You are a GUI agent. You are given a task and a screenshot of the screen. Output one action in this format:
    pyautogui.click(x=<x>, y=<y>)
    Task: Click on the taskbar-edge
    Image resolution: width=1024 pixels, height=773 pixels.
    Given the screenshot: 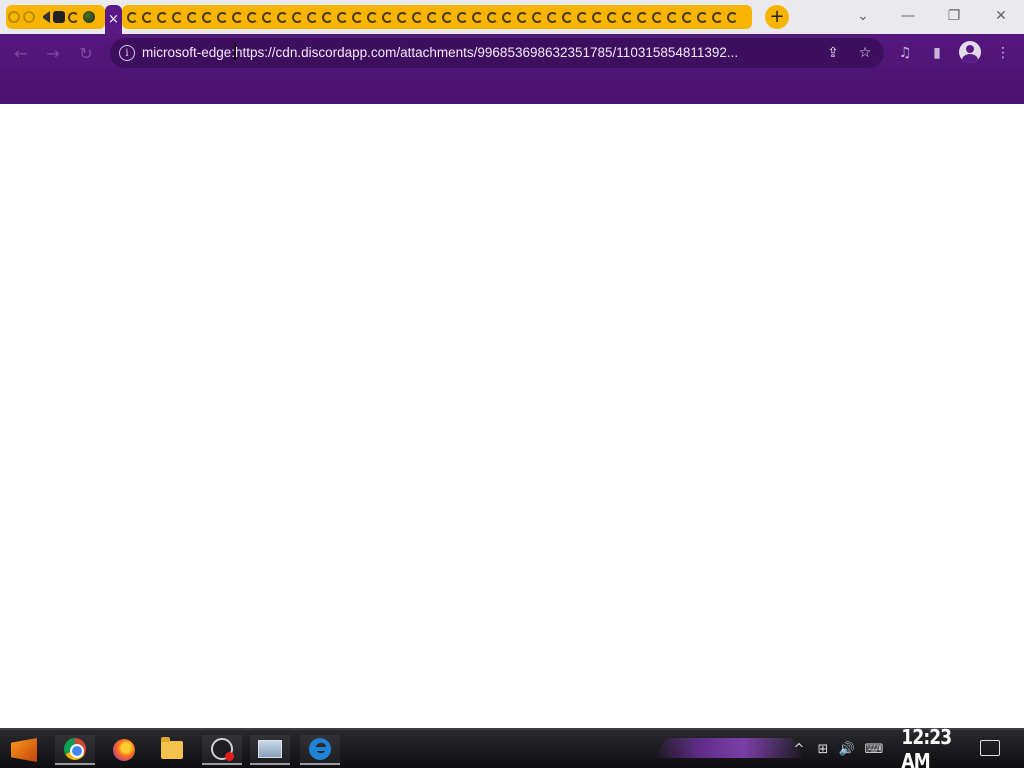 What is the action you would take?
    pyautogui.click(x=320, y=750)
    